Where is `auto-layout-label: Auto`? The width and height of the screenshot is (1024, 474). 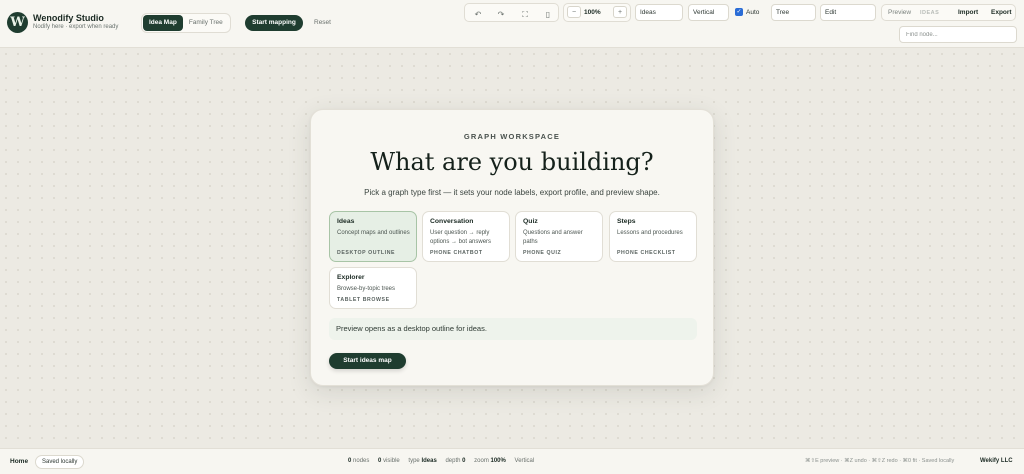
auto-layout-label: Auto is located at coordinates (753, 12).